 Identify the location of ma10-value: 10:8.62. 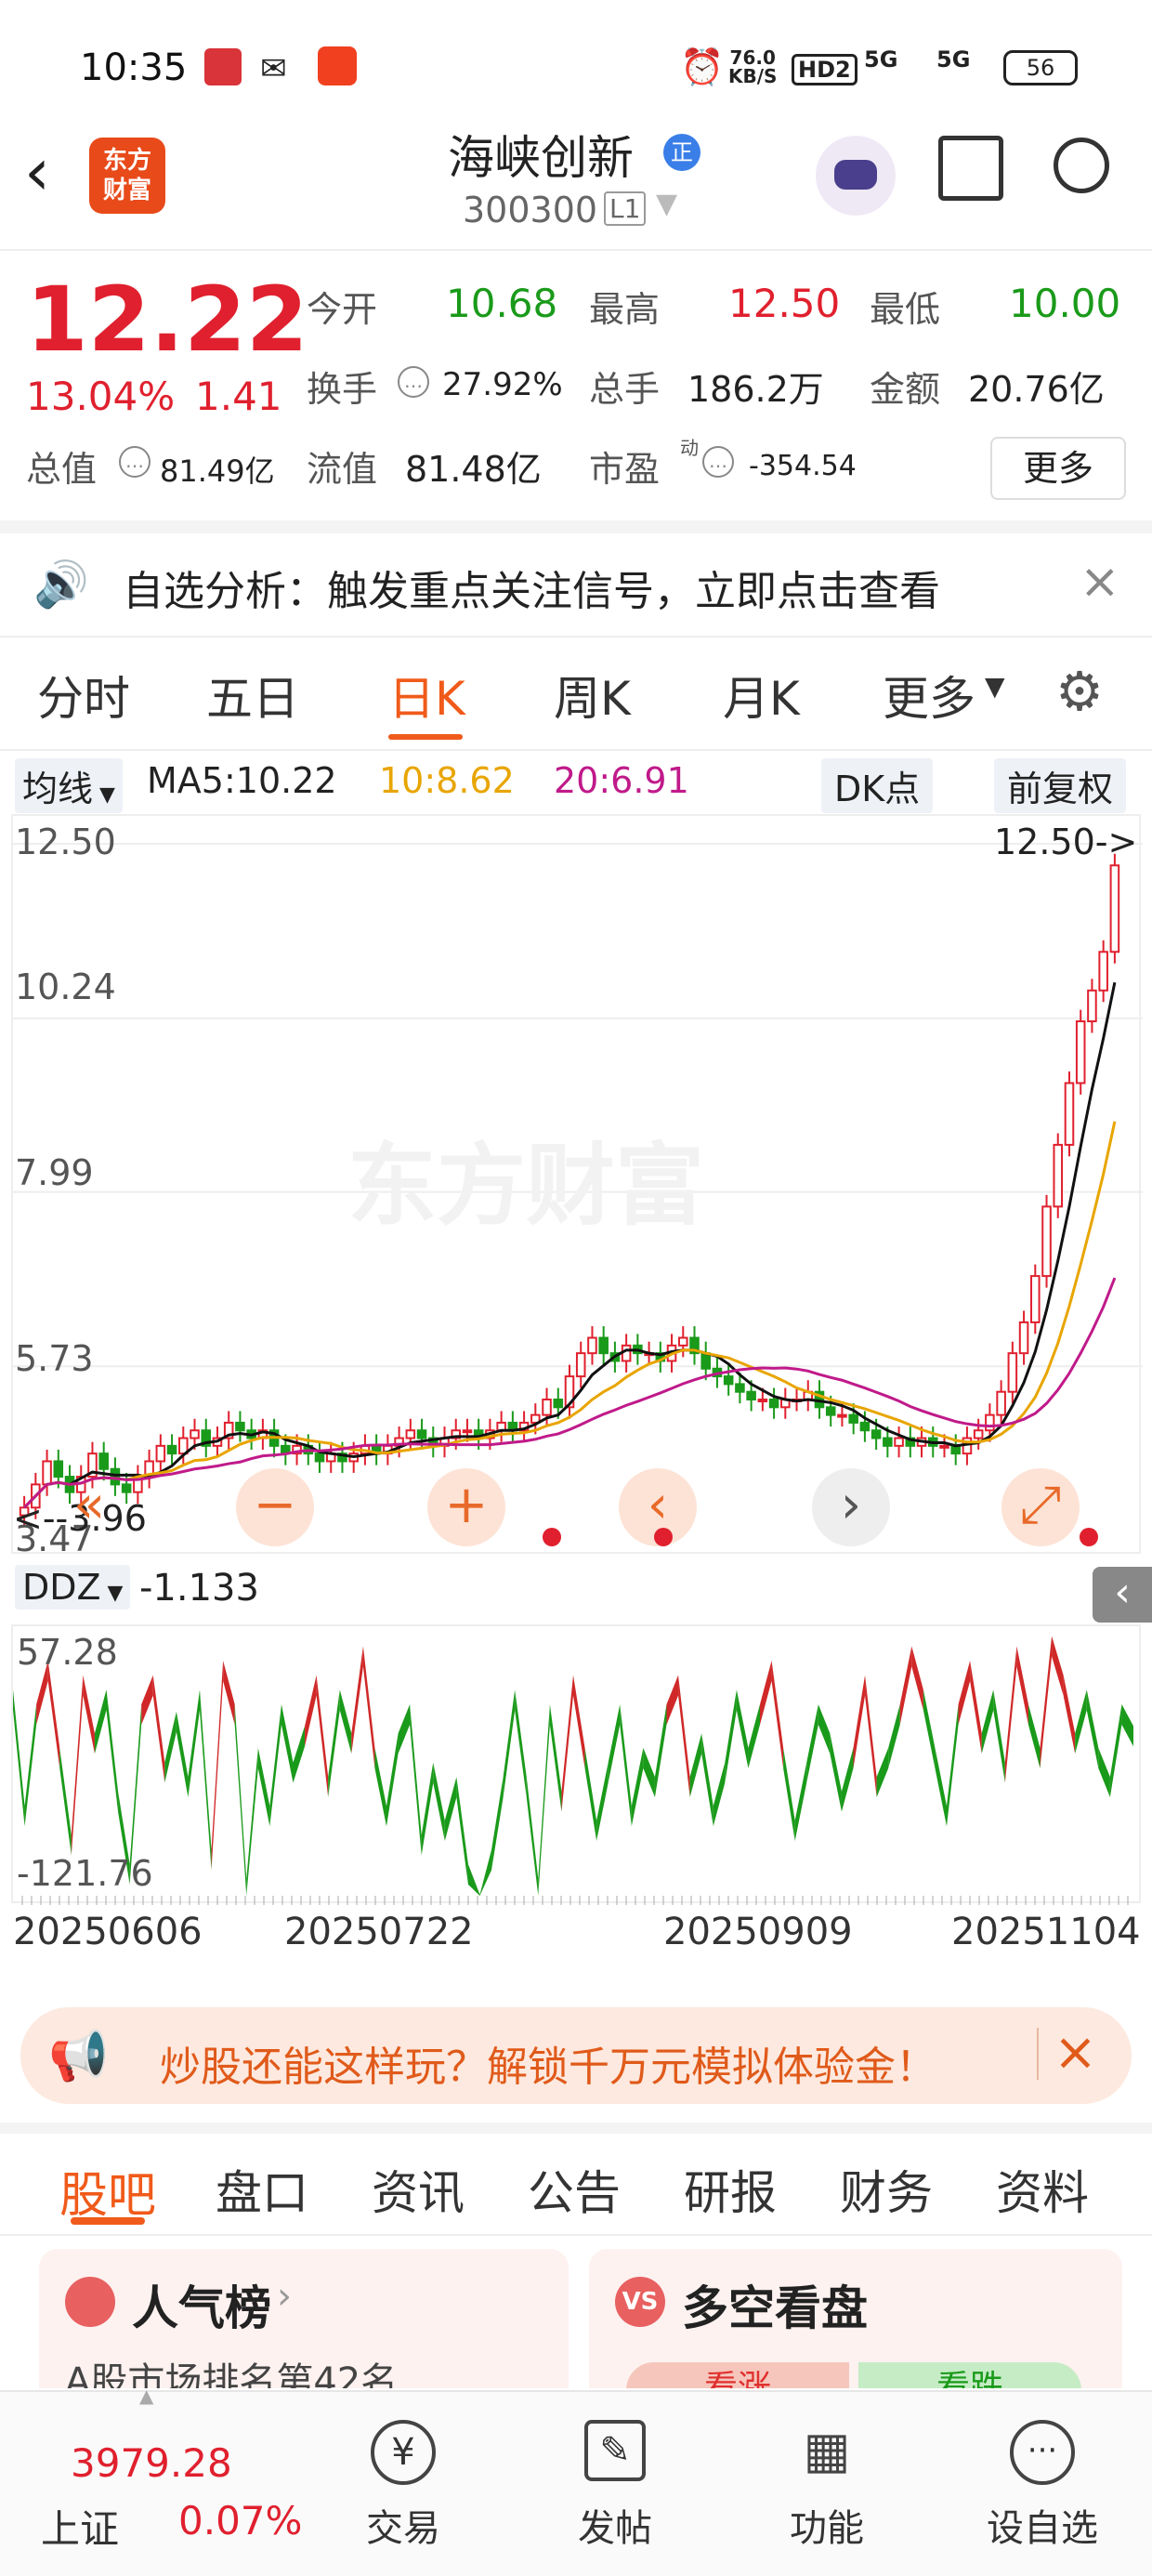
(447, 780).